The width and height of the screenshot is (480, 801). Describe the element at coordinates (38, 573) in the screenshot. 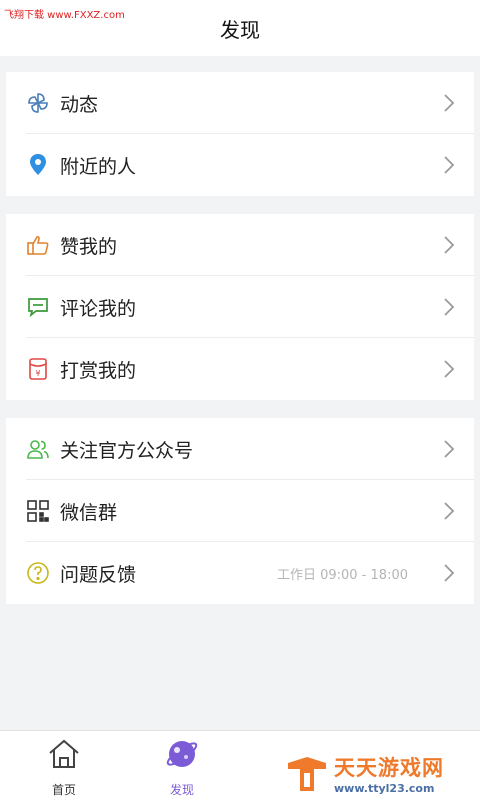

I see `help-icon` at that location.